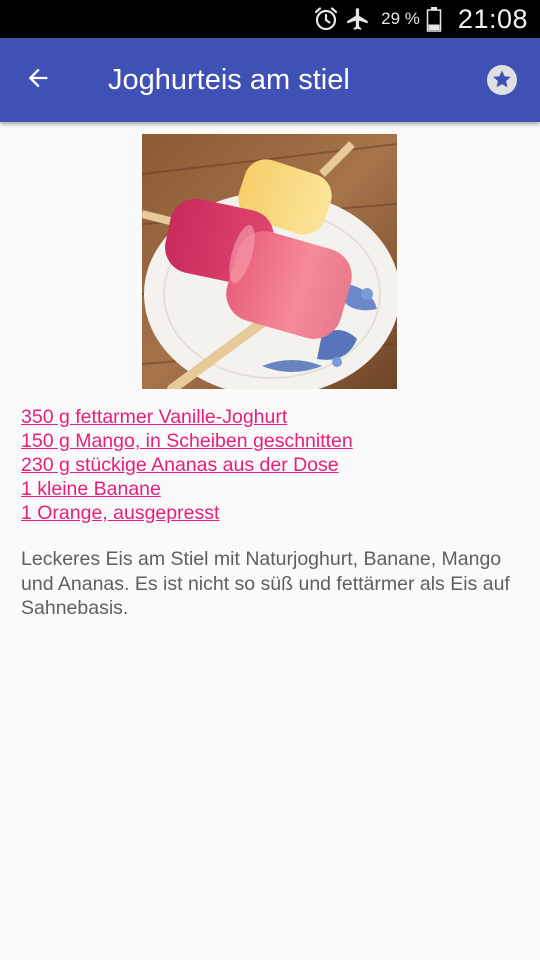 The width and height of the screenshot is (540, 960). Describe the element at coordinates (271, 513) in the screenshot. I see `ingredient-link: 1 Orange, ausgepresst` at that location.